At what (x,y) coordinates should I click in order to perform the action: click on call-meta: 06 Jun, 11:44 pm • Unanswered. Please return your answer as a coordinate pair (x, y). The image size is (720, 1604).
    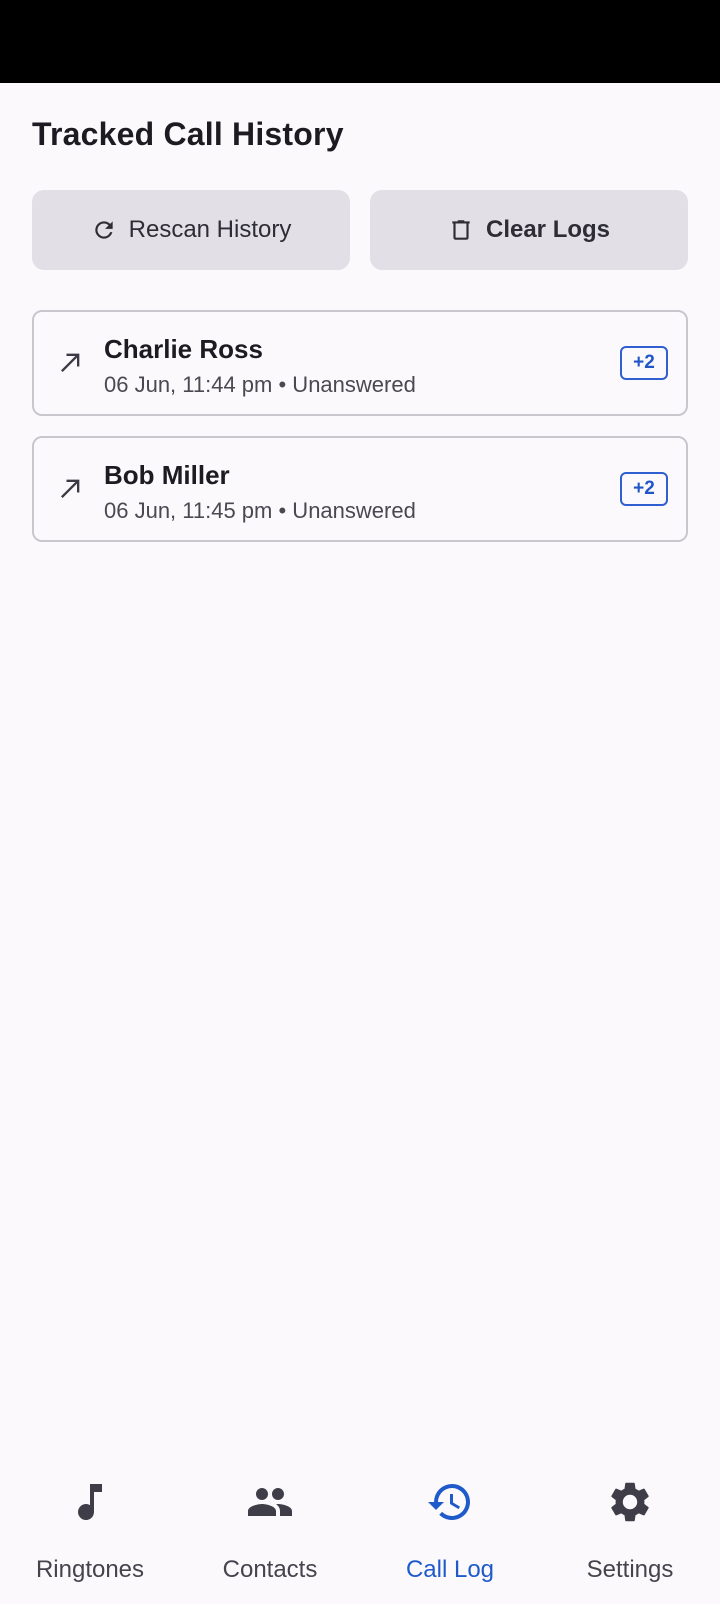
    Looking at the image, I should click on (260, 384).